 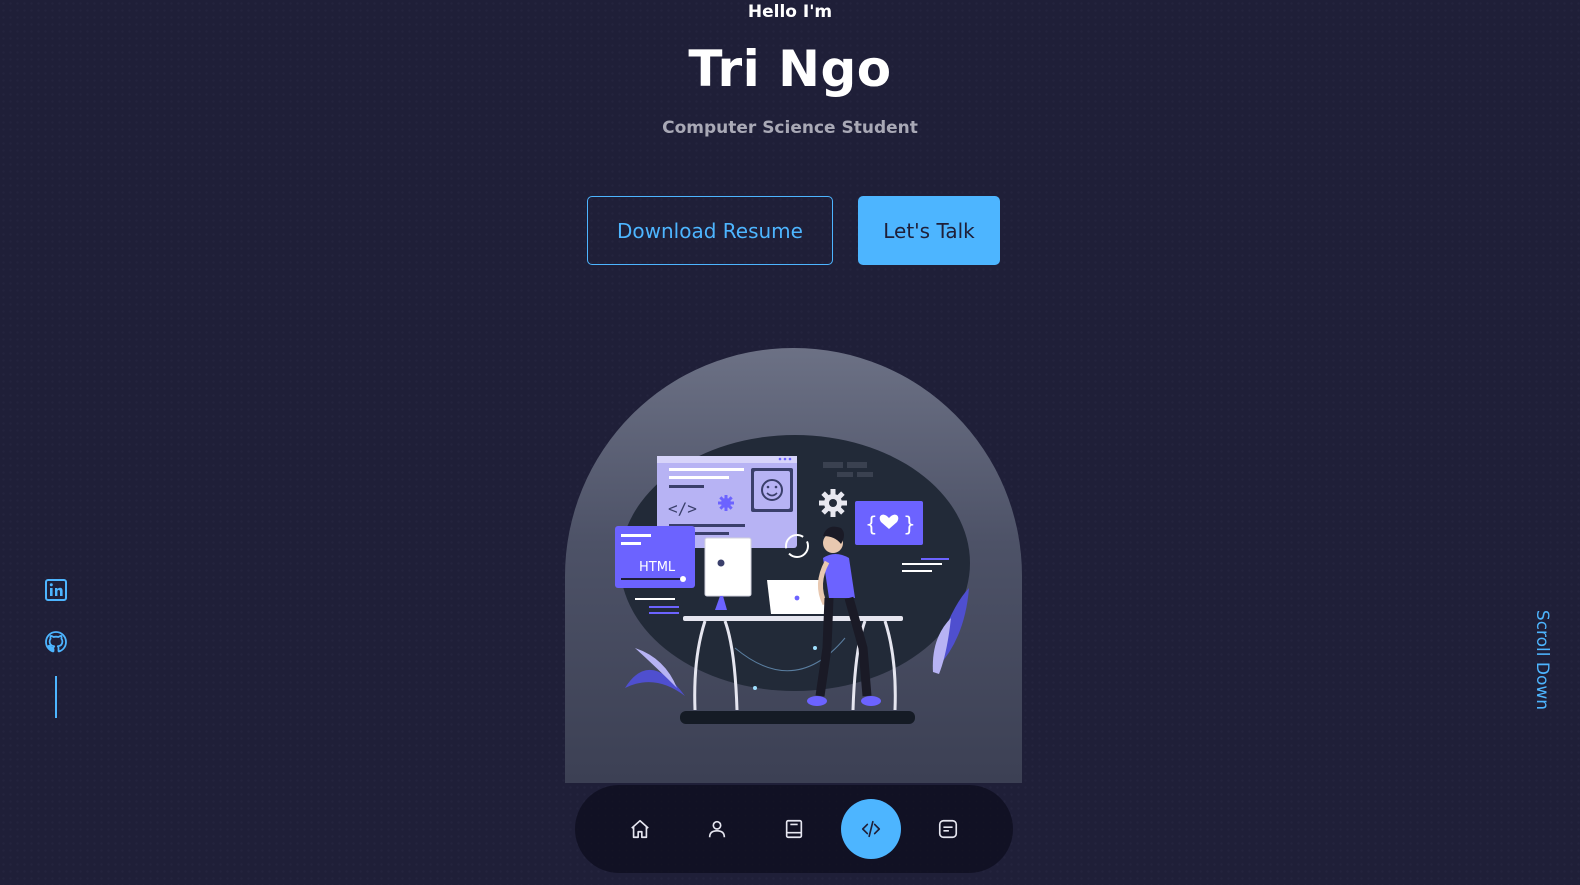 I want to click on nav-about, so click(x=717, y=829).